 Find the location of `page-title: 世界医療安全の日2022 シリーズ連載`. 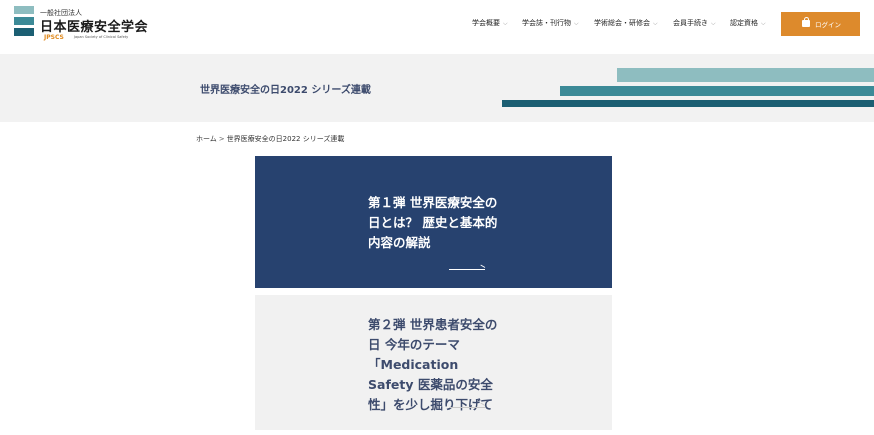

page-title: 世界医療安全の日2022 シリーズ連載 is located at coordinates (285, 90).